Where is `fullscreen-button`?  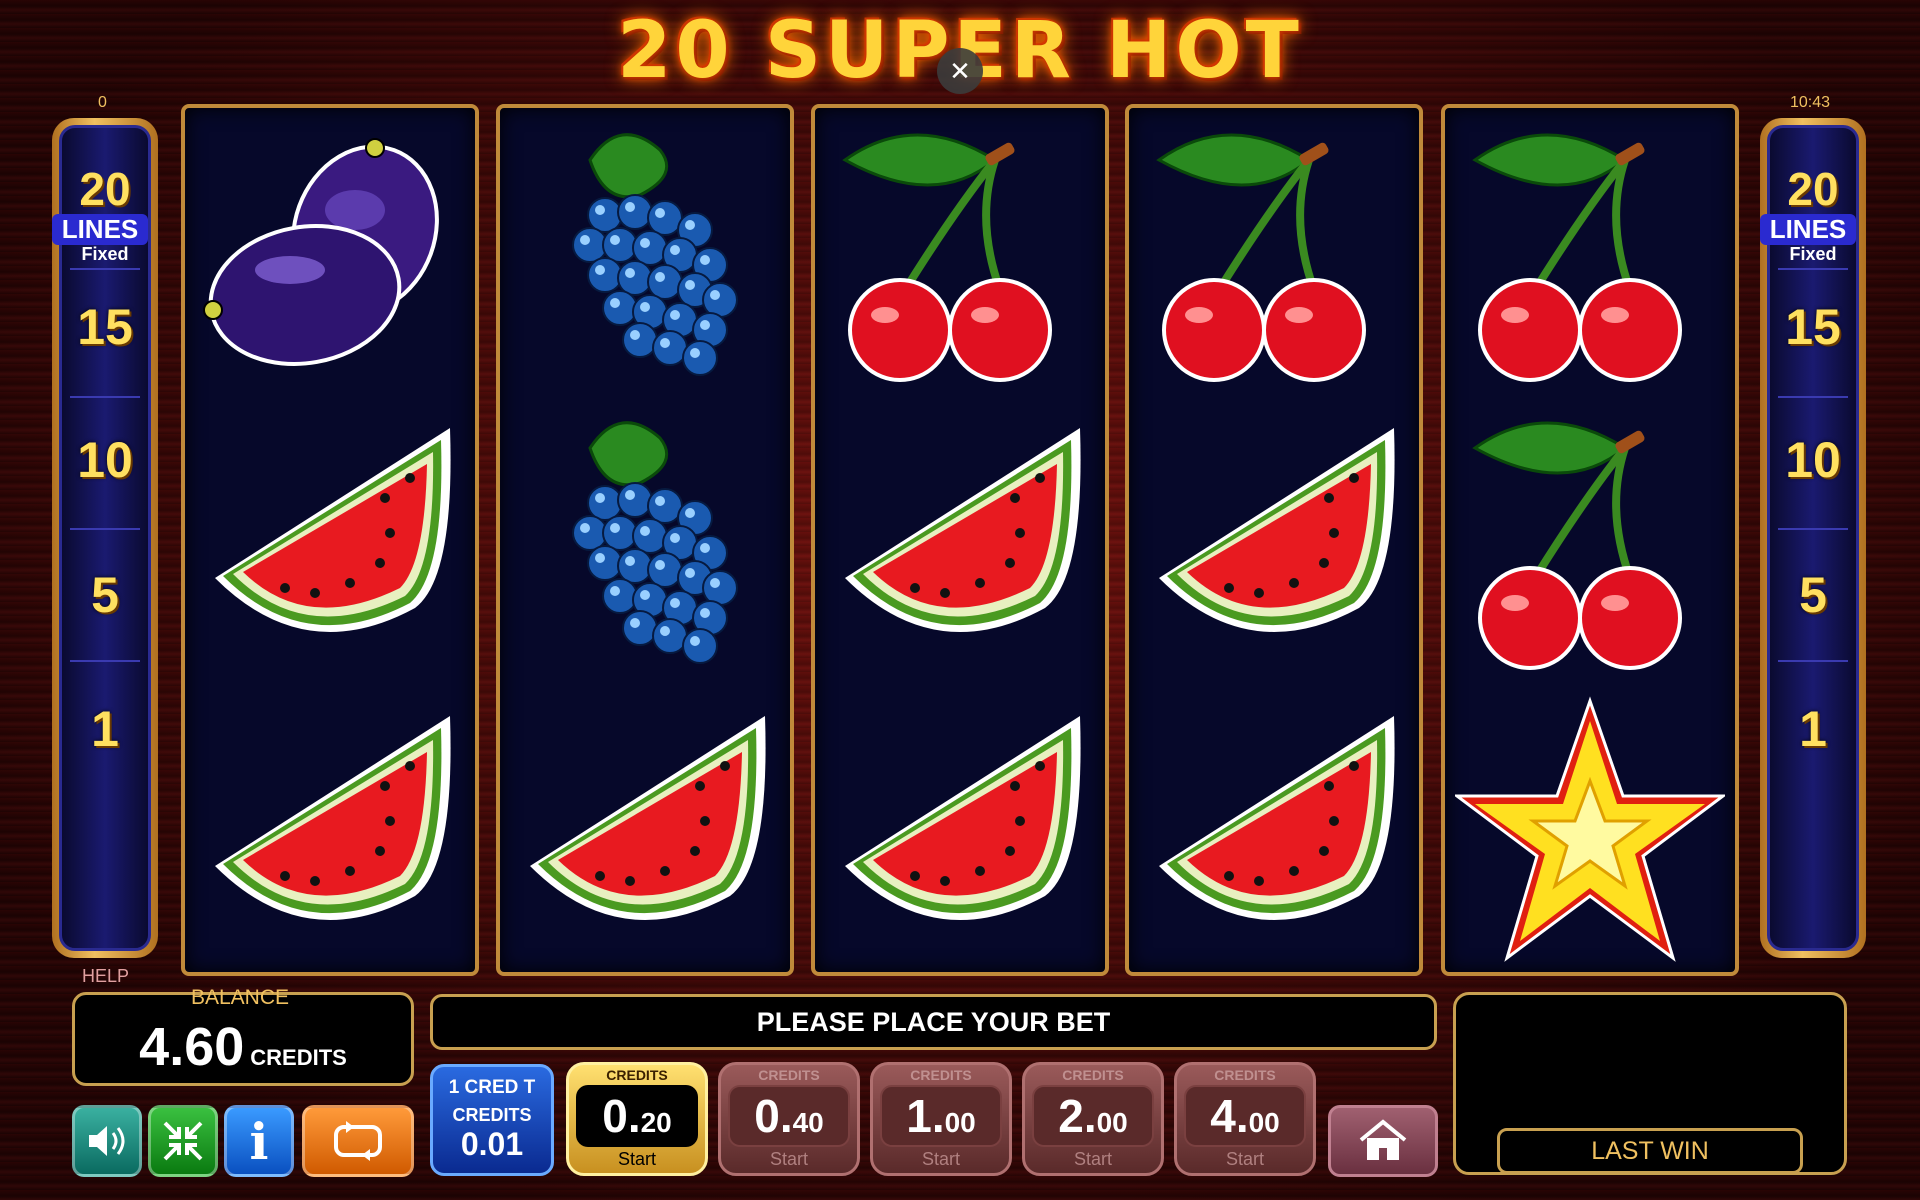 fullscreen-button is located at coordinates (183, 1141).